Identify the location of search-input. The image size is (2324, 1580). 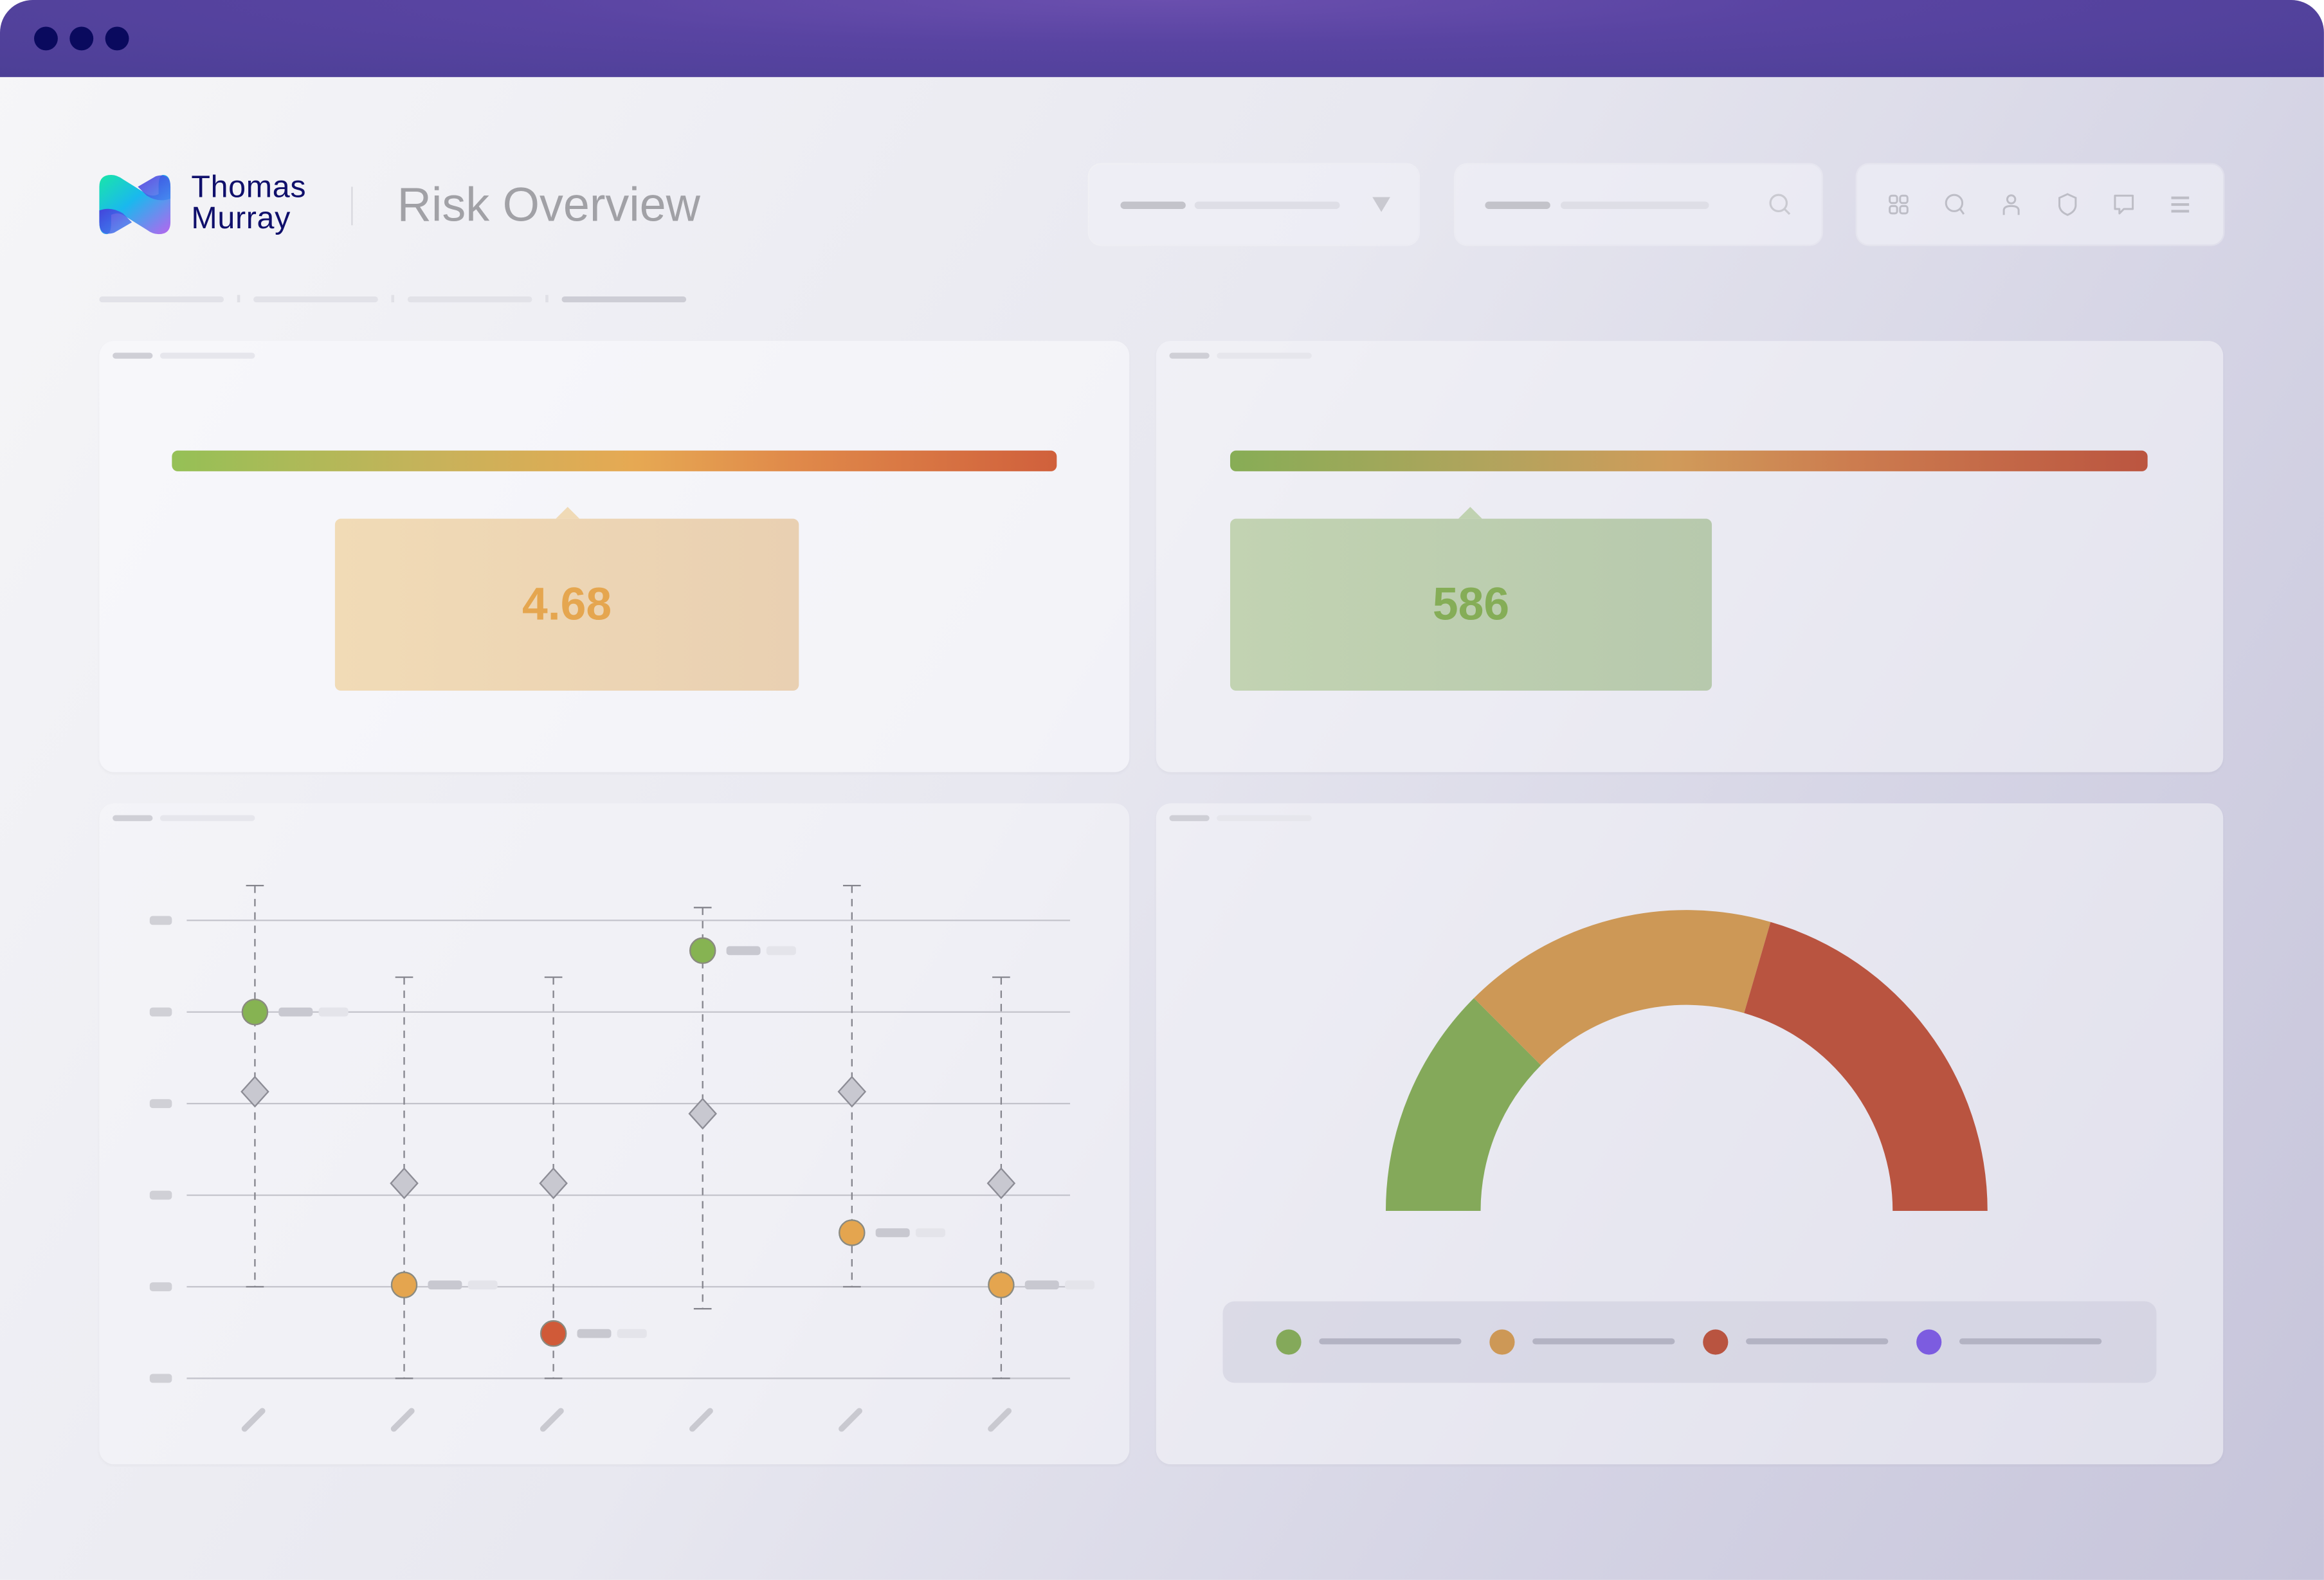
(1638, 204).